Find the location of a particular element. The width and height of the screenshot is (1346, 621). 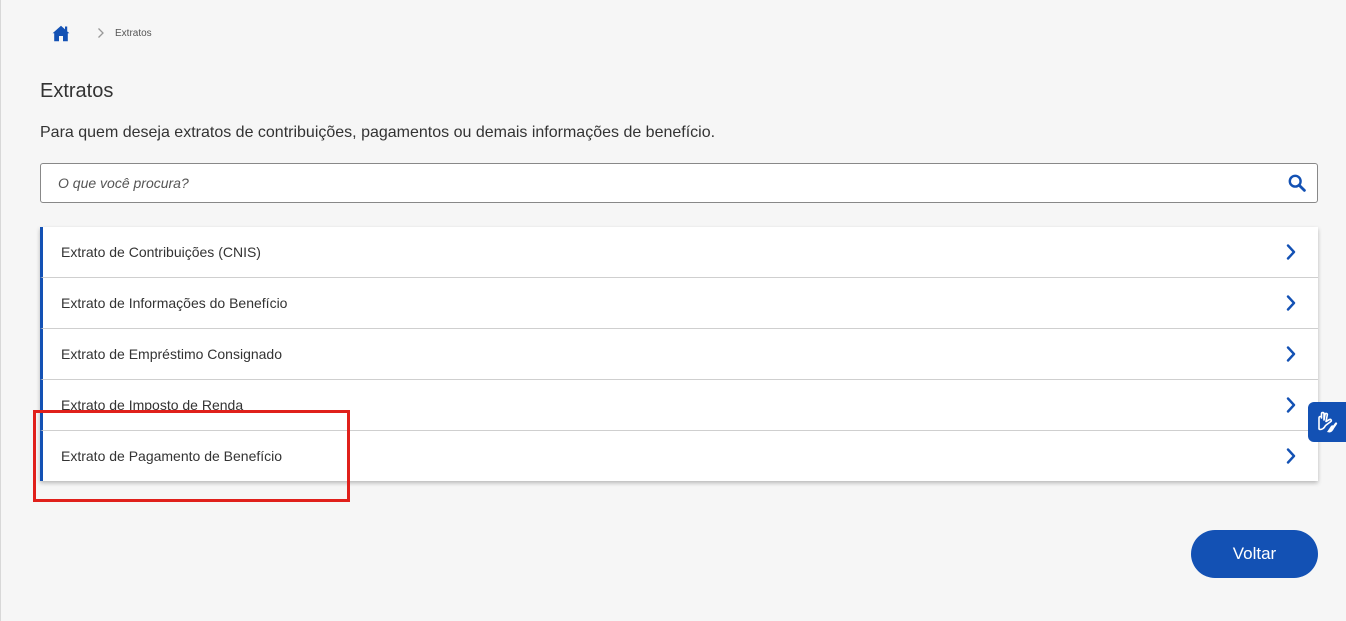

list-item-extrato-imposto-renda: Extrato de Imposto de Renda is located at coordinates (679, 405).